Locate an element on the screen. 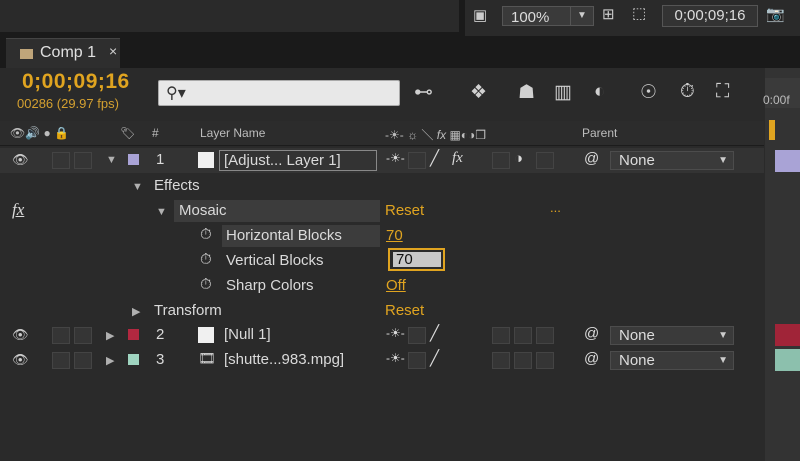 This screenshot has height=461, width=800. property-row-sharp-colors: ⏱ Sharp Colors Off is located at coordinates (382, 285).